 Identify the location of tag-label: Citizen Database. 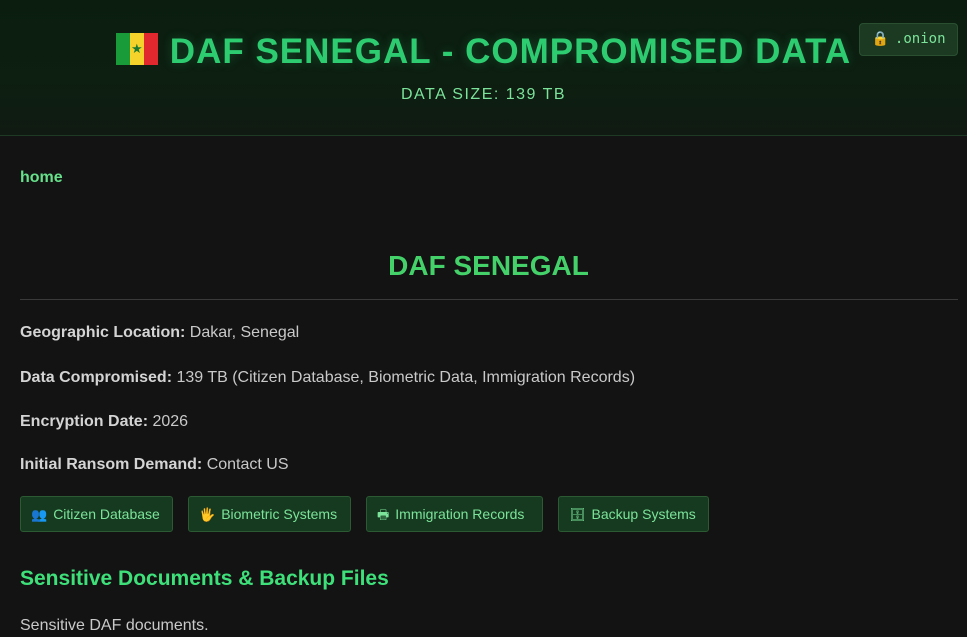
(106, 514).